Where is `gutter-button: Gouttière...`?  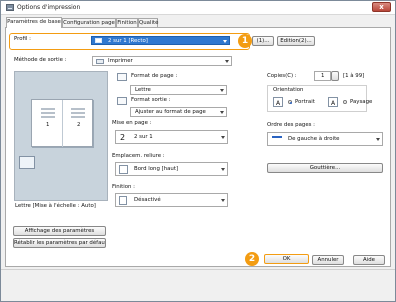 gutter-button: Gouttière... is located at coordinates (325, 168).